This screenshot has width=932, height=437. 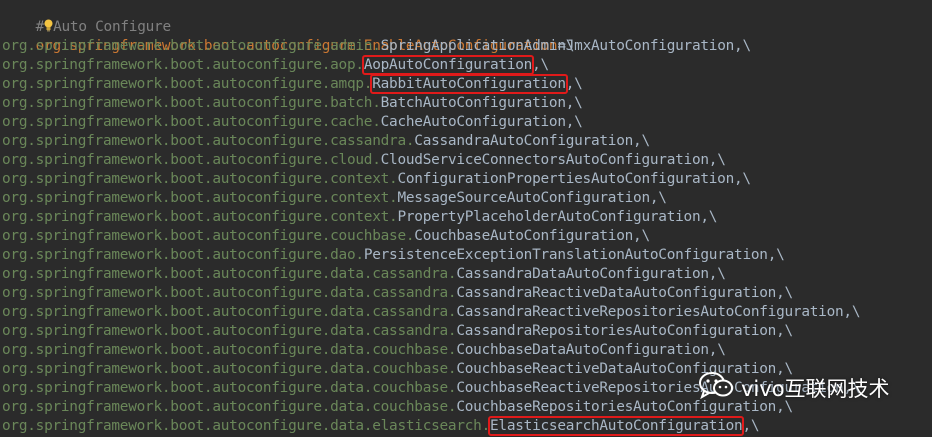 What do you see at coordinates (566, 179) in the screenshot?
I see `class-name: ConfigurationPropertiesAutoConfiguration` at bounding box center [566, 179].